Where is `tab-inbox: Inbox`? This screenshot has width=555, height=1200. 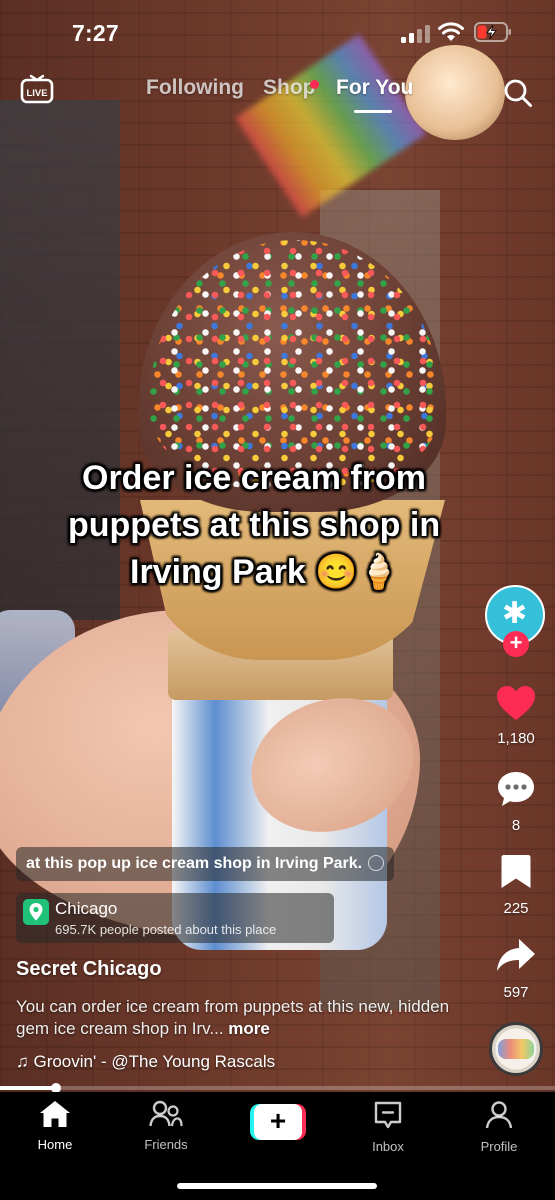 tab-inbox: Inbox is located at coordinates (388, 1127).